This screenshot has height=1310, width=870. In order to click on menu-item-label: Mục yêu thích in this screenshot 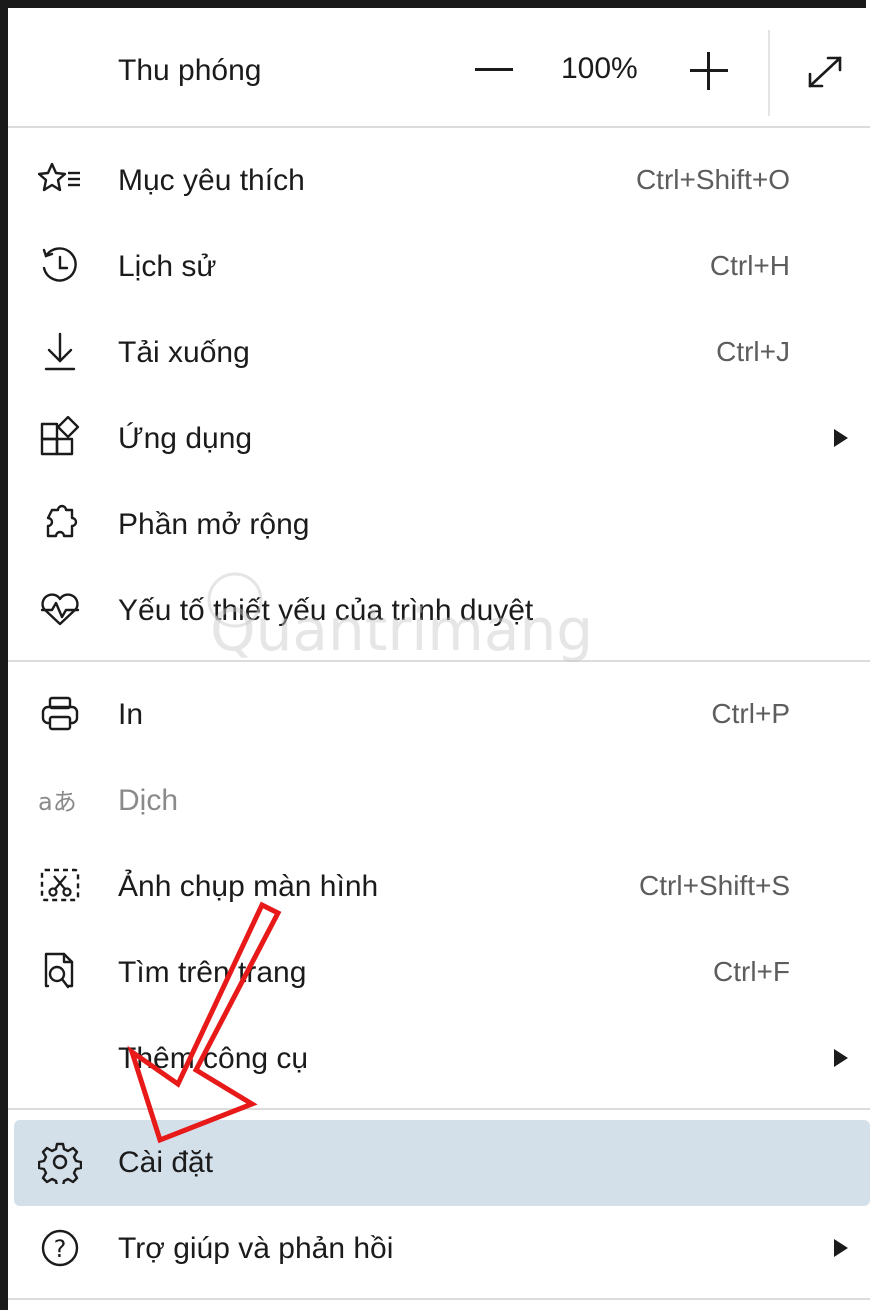, I will do `click(211, 180)`.